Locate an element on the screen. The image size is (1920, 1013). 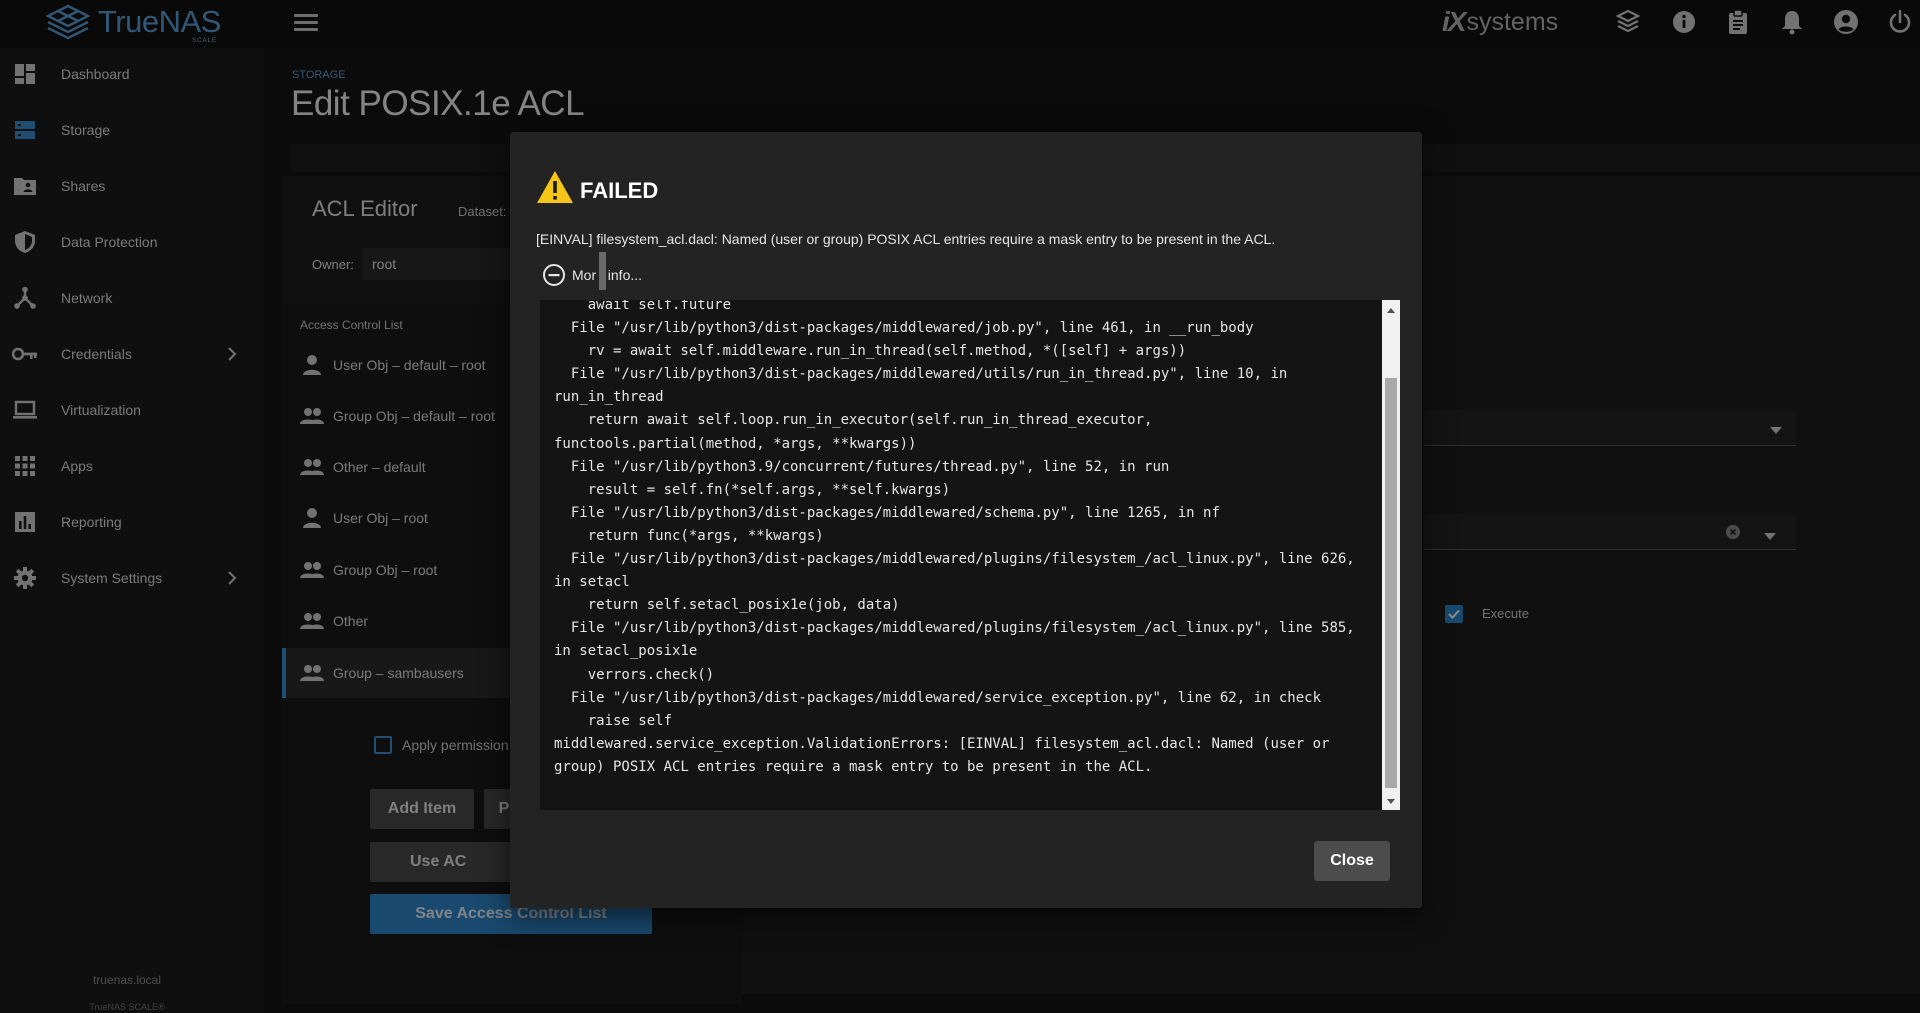
dialog-title: FAILED is located at coordinates (619, 190).